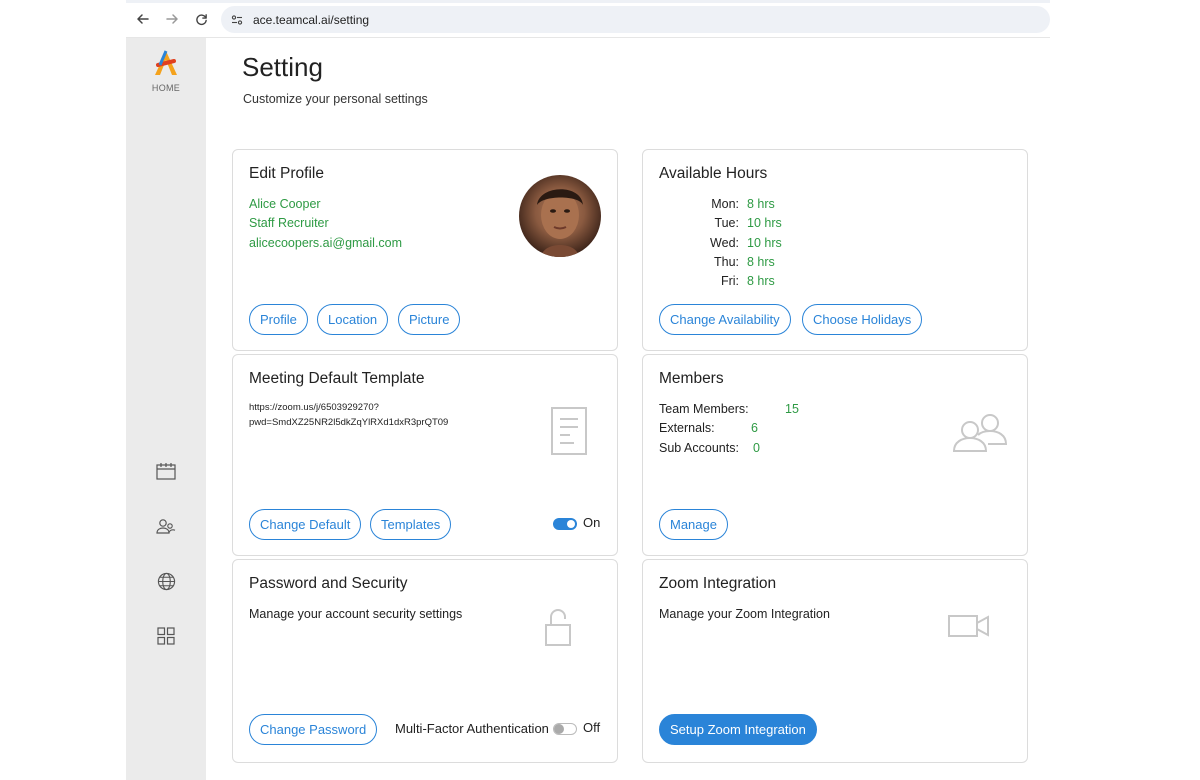 The width and height of the screenshot is (1200, 780). What do you see at coordinates (166, 526) in the screenshot?
I see `users-icon` at bounding box center [166, 526].